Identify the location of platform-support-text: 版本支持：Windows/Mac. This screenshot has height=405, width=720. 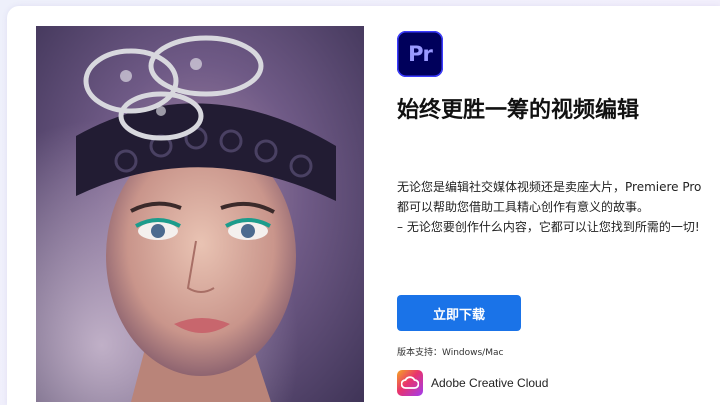
(450, 353).